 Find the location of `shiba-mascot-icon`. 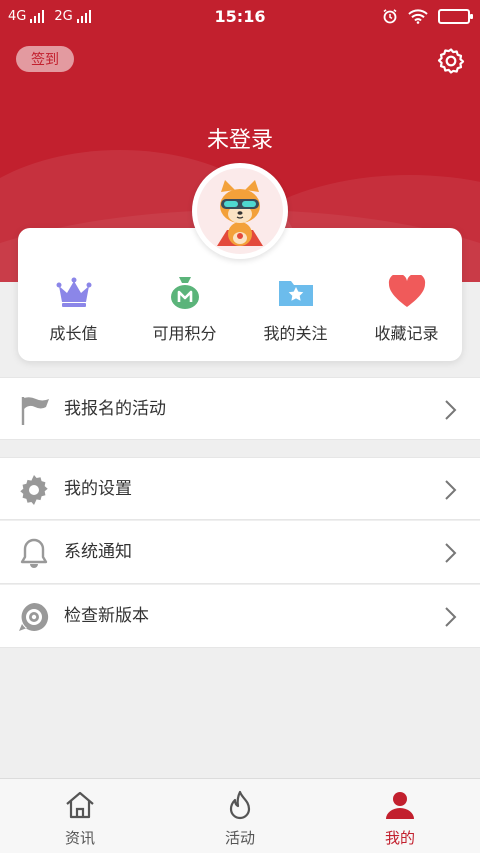

shiba-mascot-icon is located at coordinates (240, 213).